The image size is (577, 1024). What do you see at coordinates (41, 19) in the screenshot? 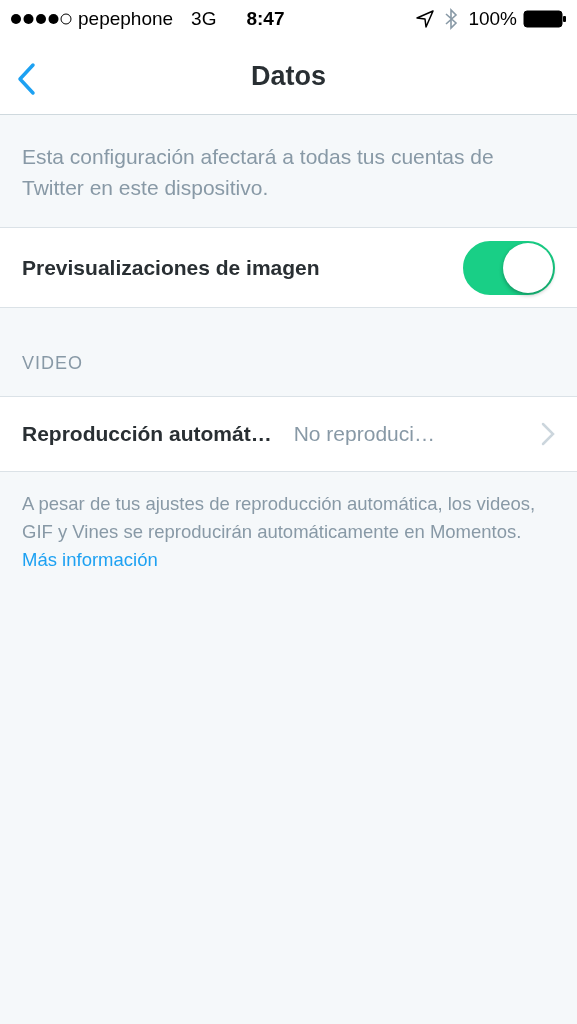
I see `signal-strength-icon` at bounding box center [41, 19].